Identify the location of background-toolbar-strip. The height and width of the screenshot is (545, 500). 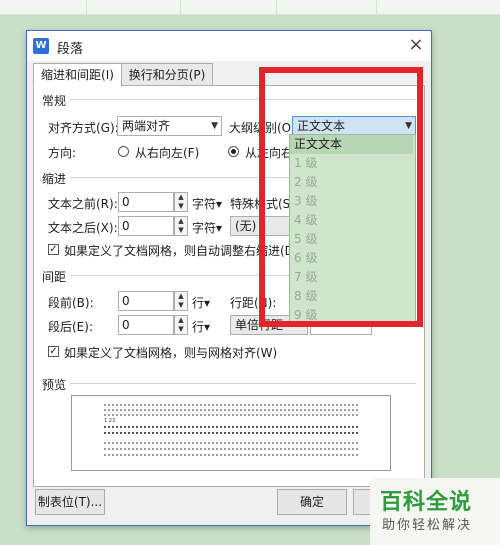
(250, 7).